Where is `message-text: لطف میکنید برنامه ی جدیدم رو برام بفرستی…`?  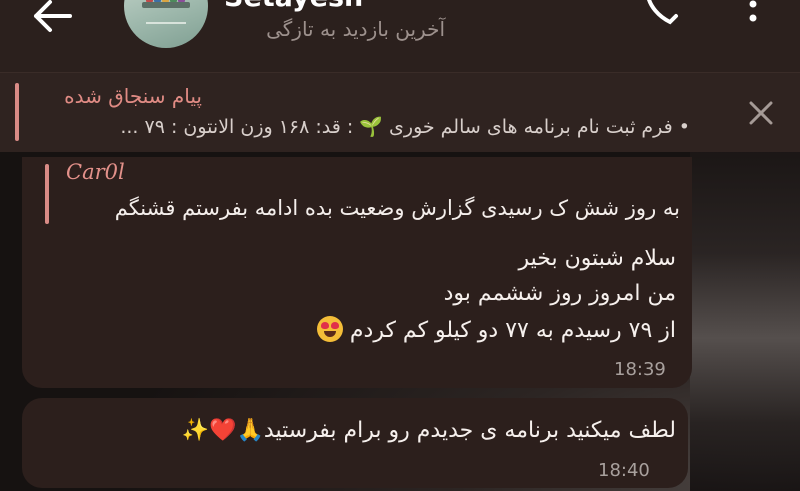
message-text: لطف میکنید برنامه ی جدیدم رو برام بفرستی… is located at coordinates (469, 430).